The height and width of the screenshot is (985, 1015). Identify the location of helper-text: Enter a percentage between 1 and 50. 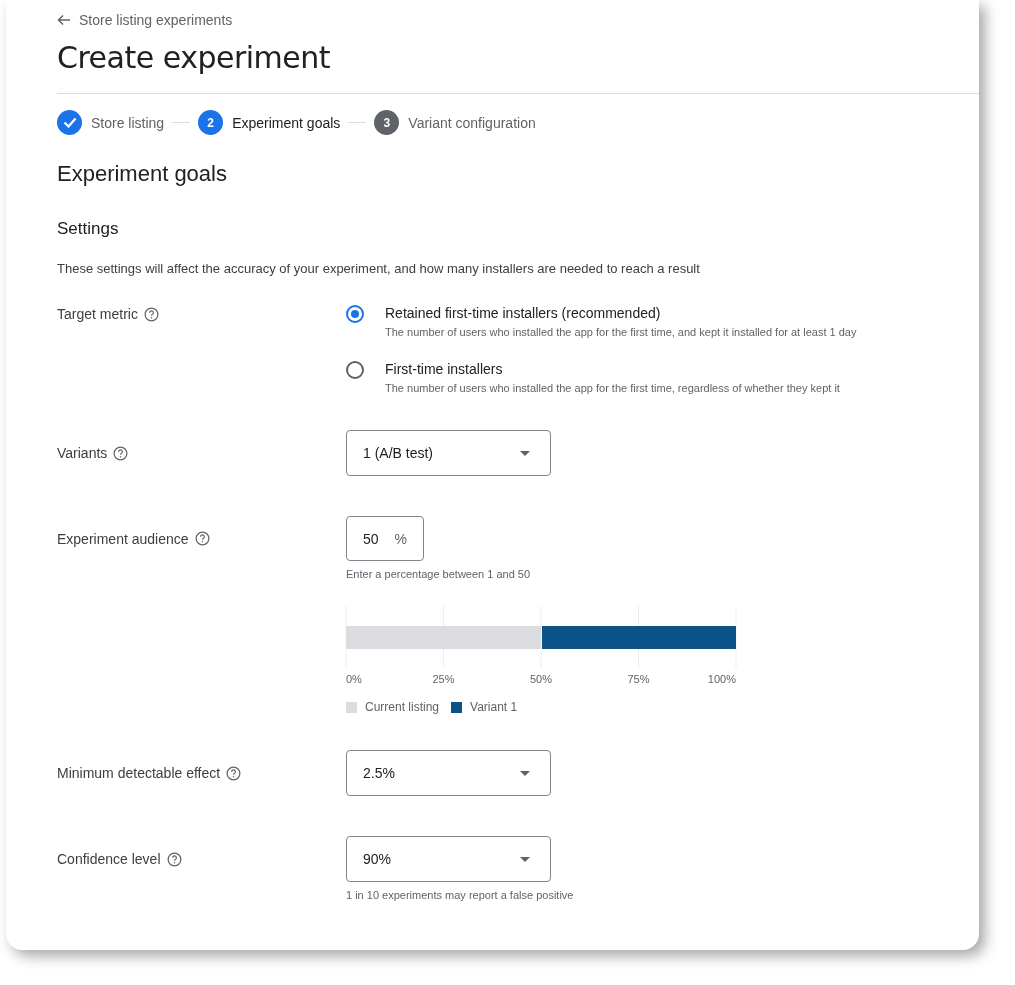
(439, 574).